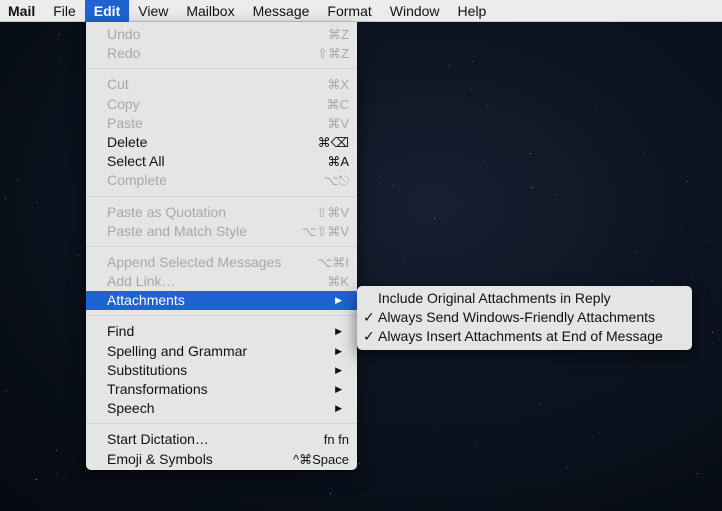  What do you see at coordinates (146, 300) in the screenshot?
I see `menu-item-label: Attachments` at bounding box center [146, 300].